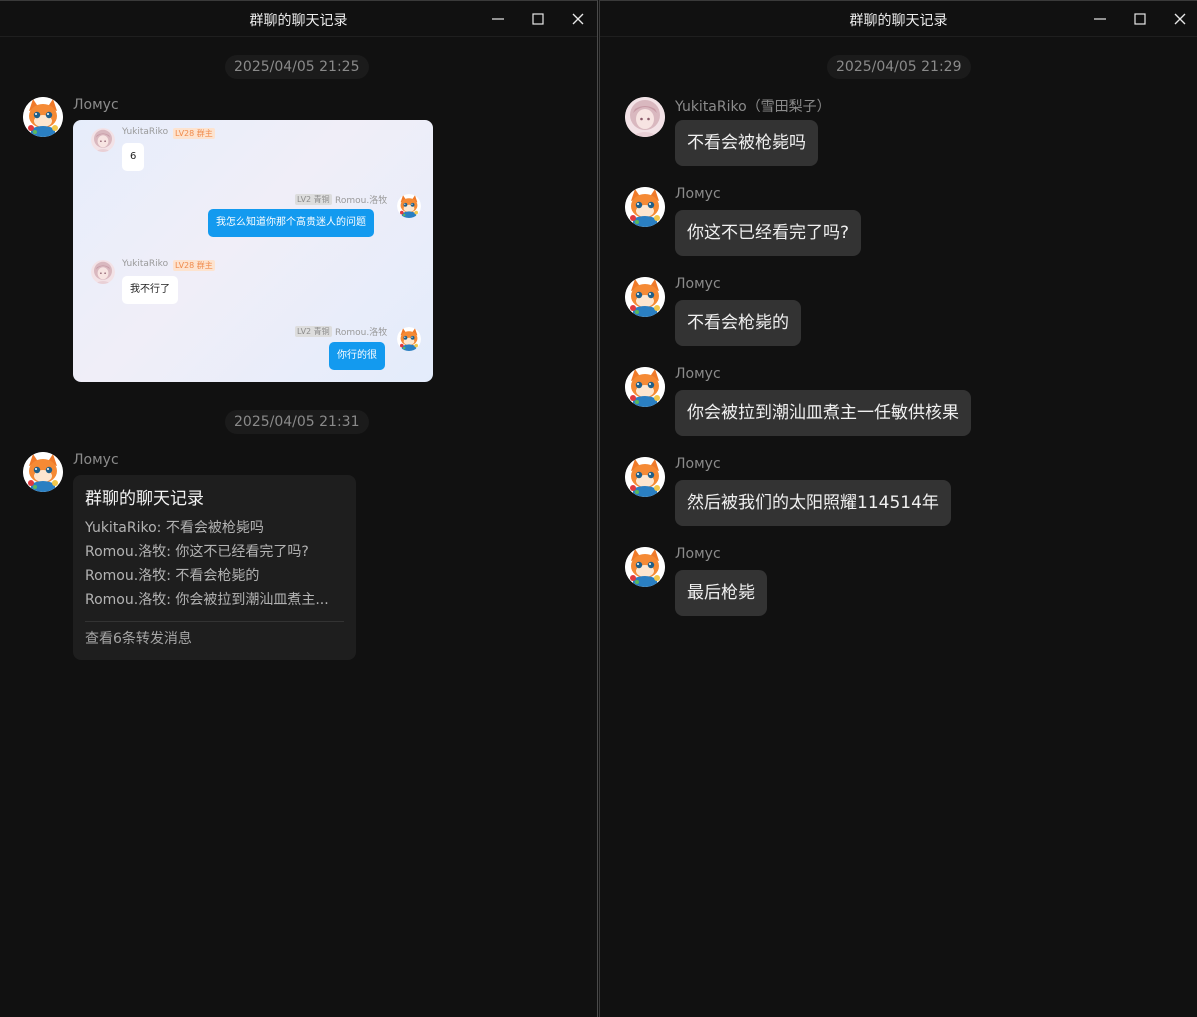 The width and height of the screenshot is (1197, 1017). What do you see at coordinates (150, 290) in the screenshot?
I see `message-bubble: 我不行了` at bounding box center [150, 290].